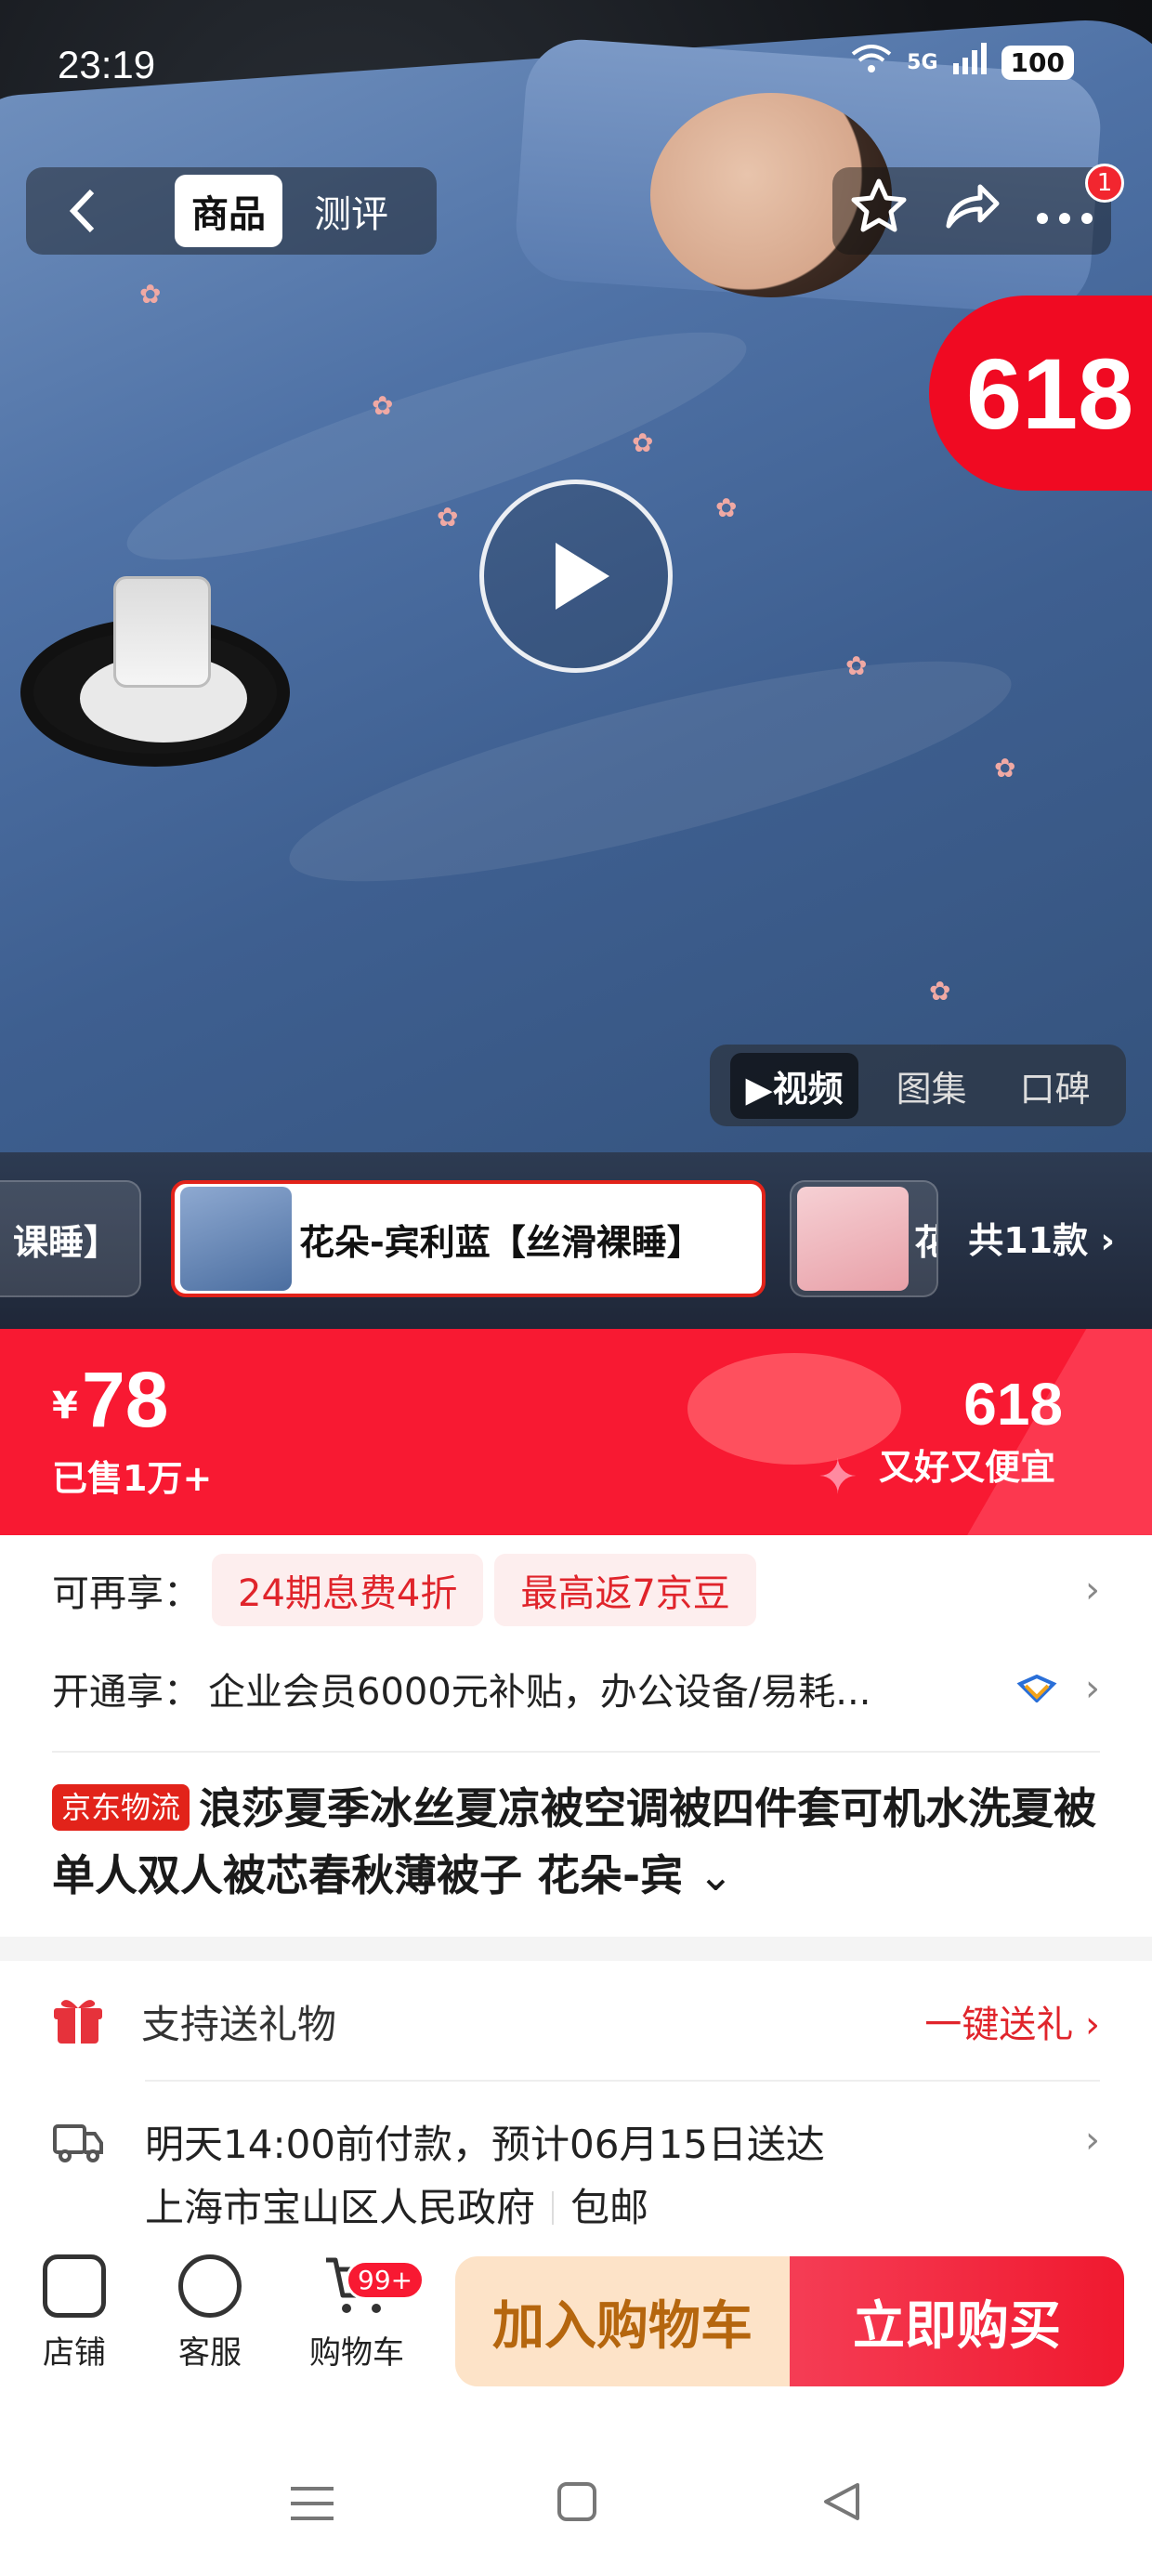 The image size is (1152, 2576). Describe the element at coordinates (65, 1406) in the screenshot. I see `currency-symbol: ¥` at that location.